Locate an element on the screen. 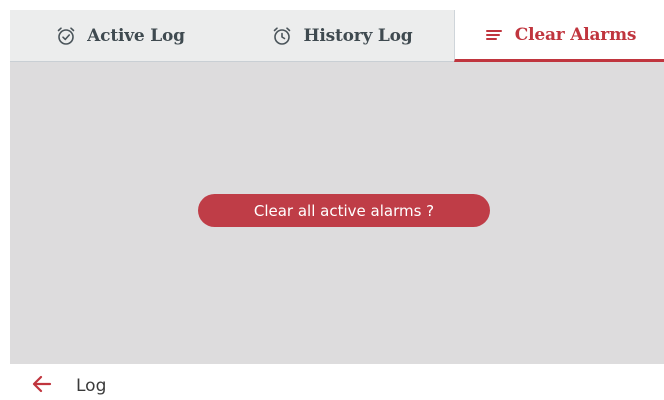 Image resolution: width=664 pixels, height=400 pixels. footer-title: Log is located at coordinates (91, 386).